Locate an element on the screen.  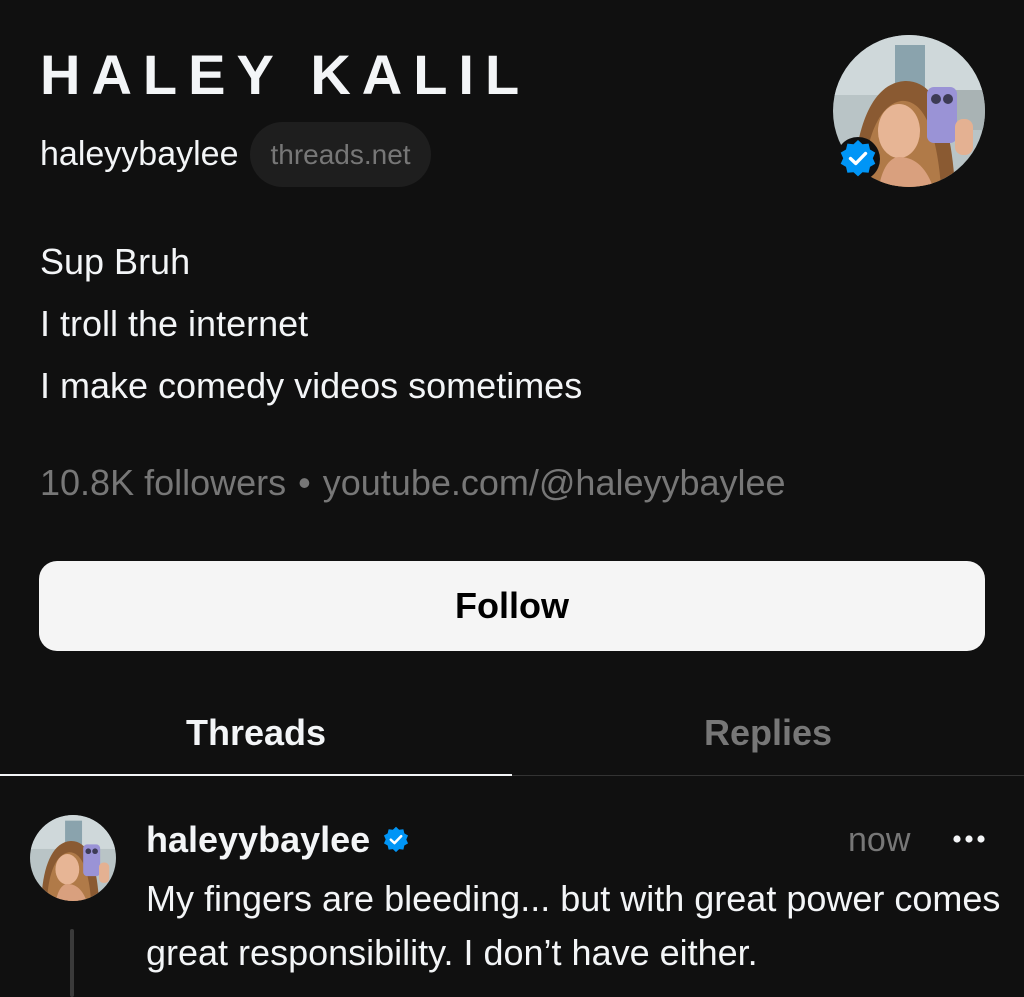
profile-handle: haleyybaylee is located at coordinates (139, 154).